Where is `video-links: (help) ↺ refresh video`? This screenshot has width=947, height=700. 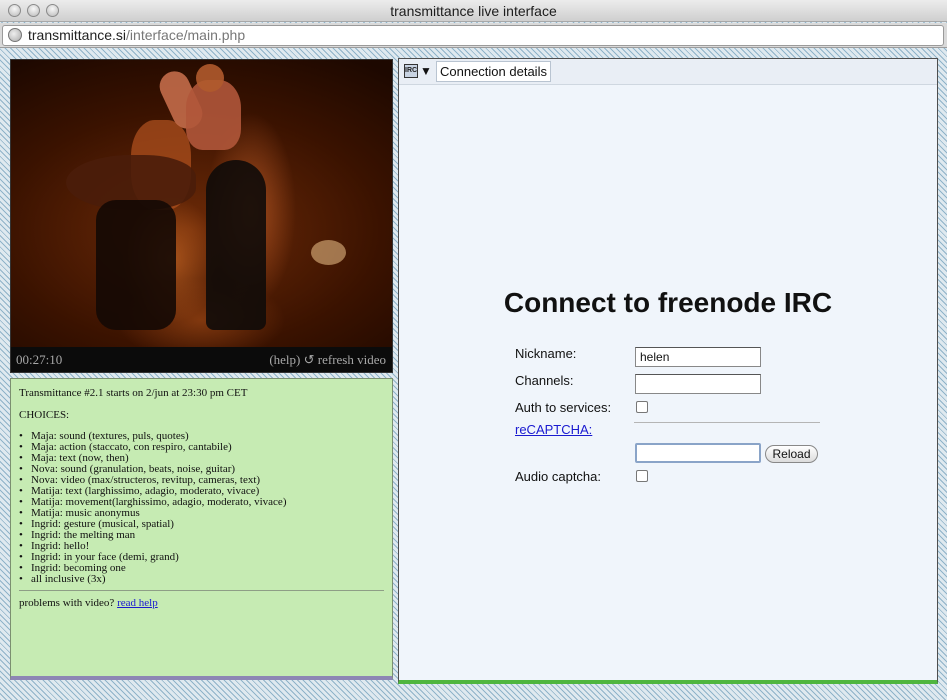 video-links: (help) ↺ refresh video is located at coordinates (327, 359).